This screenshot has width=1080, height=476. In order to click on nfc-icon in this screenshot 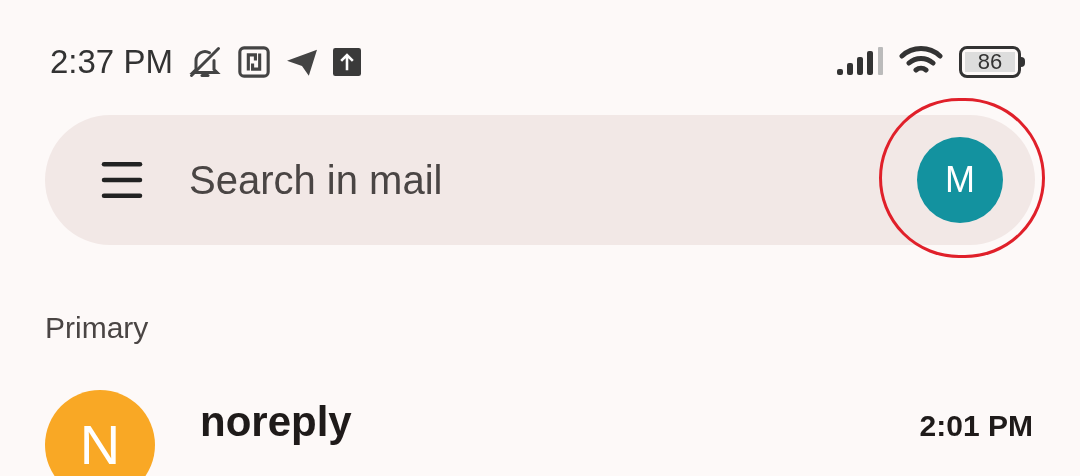, I will do `click(253, 62)`.